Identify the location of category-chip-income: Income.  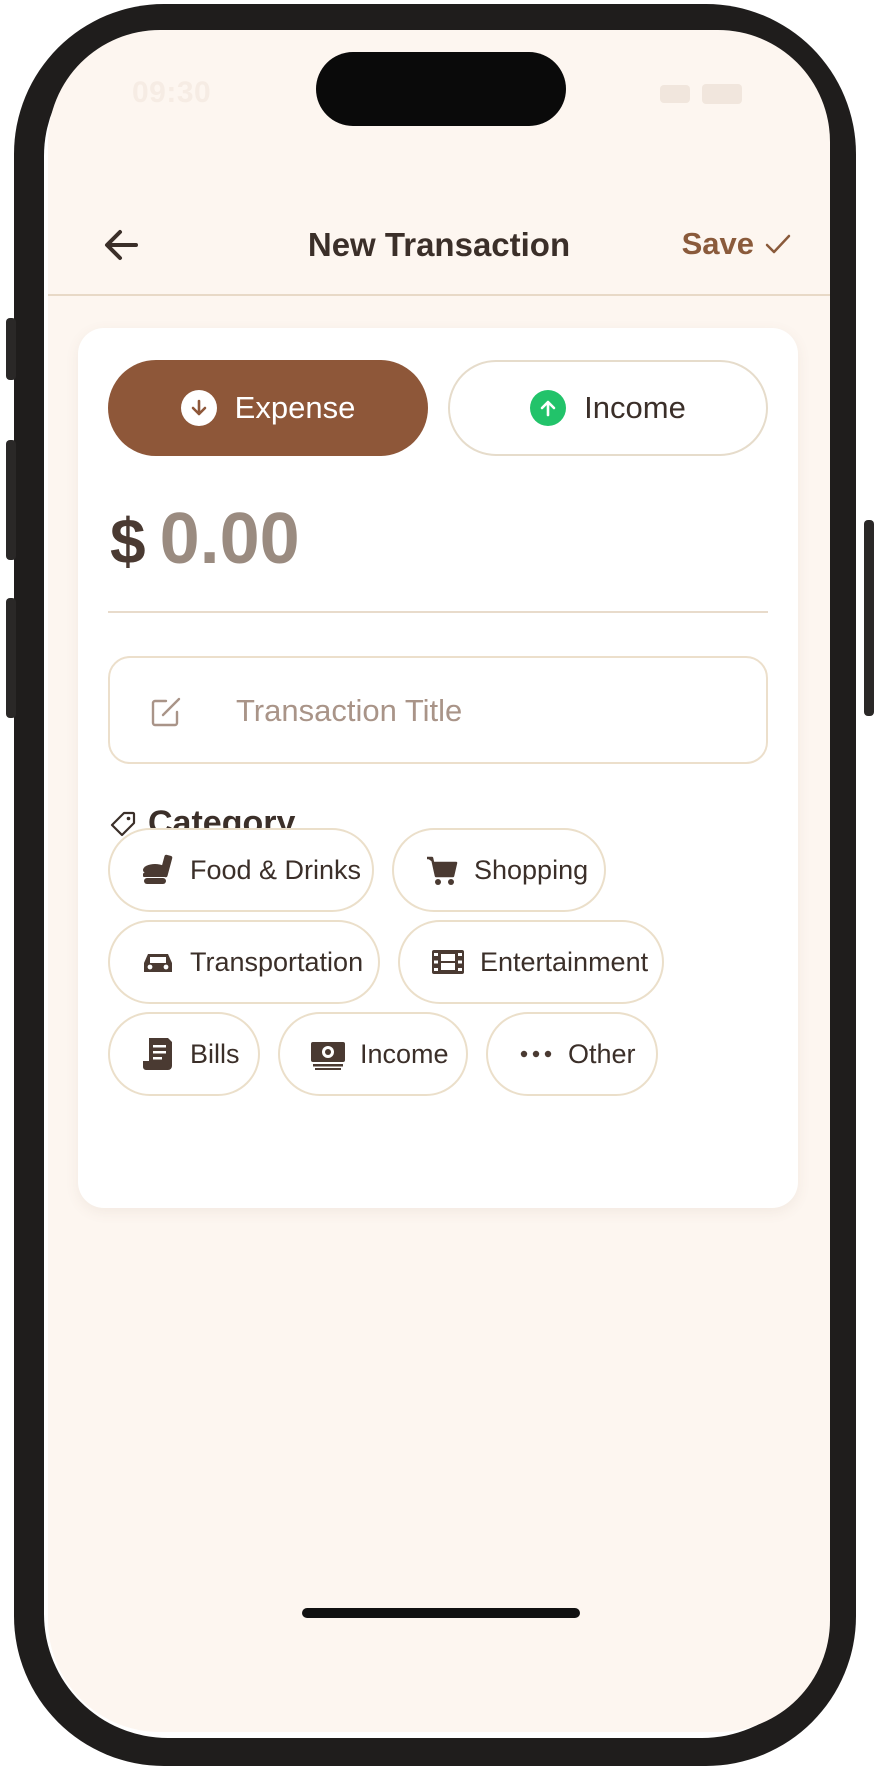
(373, 1054).